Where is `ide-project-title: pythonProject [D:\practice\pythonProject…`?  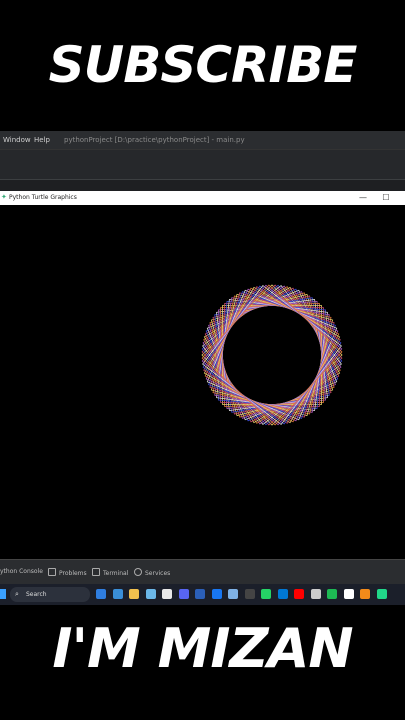 ide-project-title: pythonProject [D:\practice\pythonProject… is located at coordinates (154, 140).